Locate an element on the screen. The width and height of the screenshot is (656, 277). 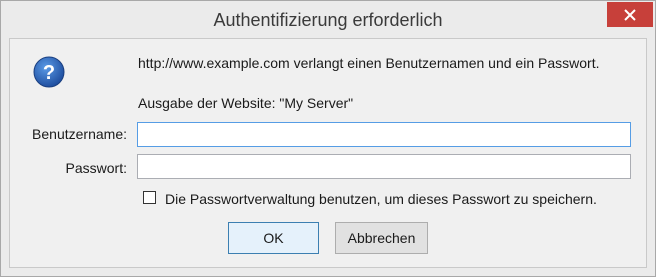
close-icon is located at coordinates (630, 14).